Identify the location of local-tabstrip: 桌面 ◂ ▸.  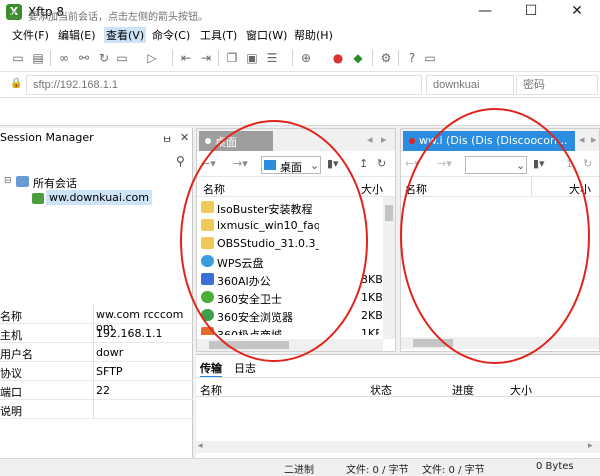
(296, 140).